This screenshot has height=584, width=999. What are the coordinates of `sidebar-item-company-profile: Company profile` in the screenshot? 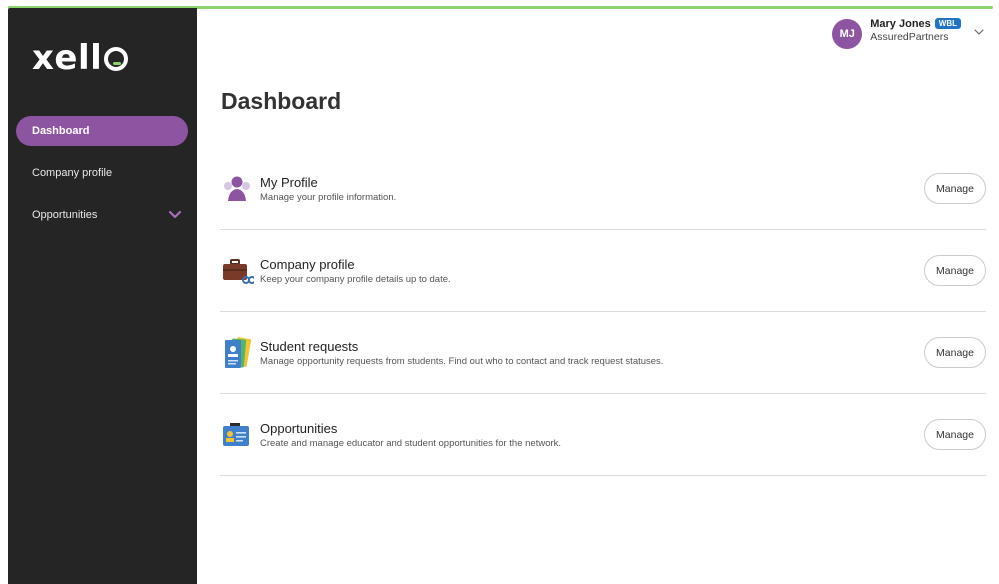 It's located at (102, 173).